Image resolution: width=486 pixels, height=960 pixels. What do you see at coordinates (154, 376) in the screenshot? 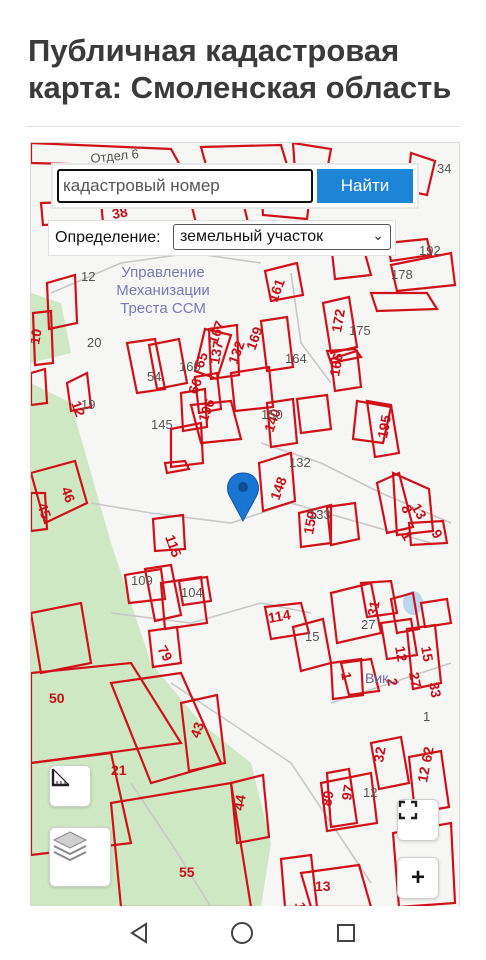
I see `svg-text: 54` at bounding box center [154, 376].